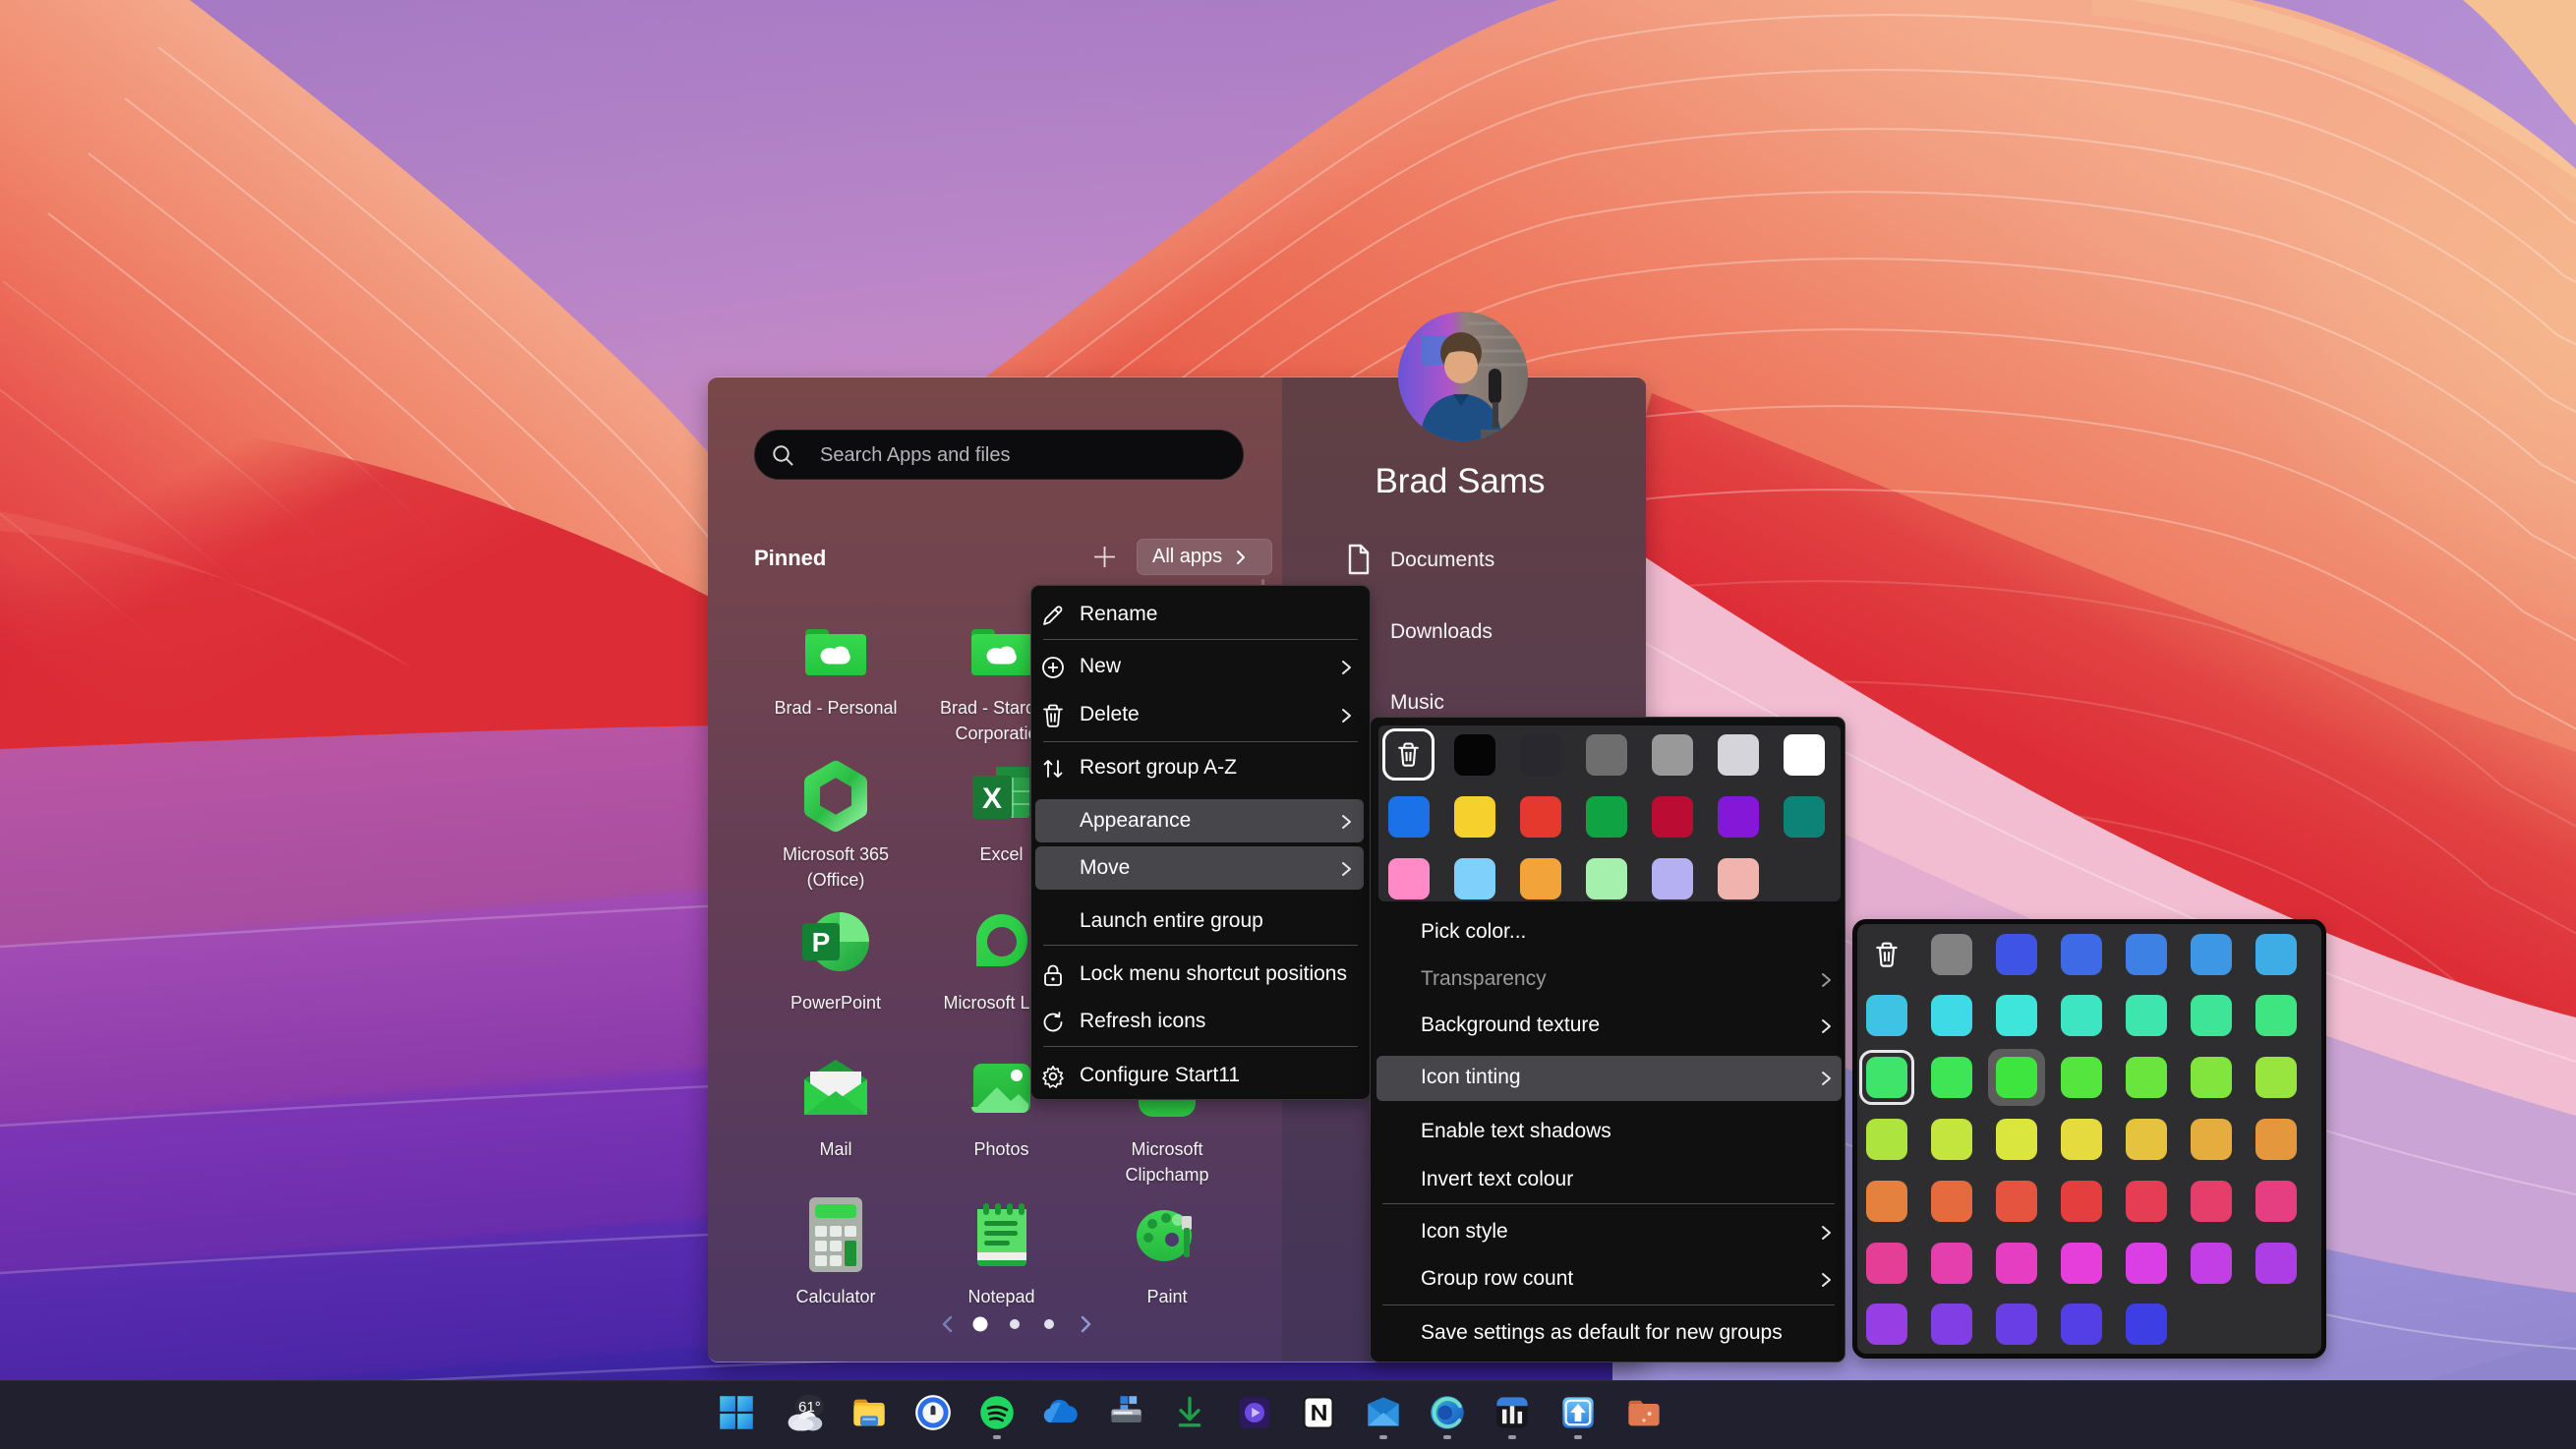 This screenshot has height=1449, width=2576. What do you see at coordinates (821, 942) in the screenshot?
I see `svg-text: P` at bounding box center [821, 942].